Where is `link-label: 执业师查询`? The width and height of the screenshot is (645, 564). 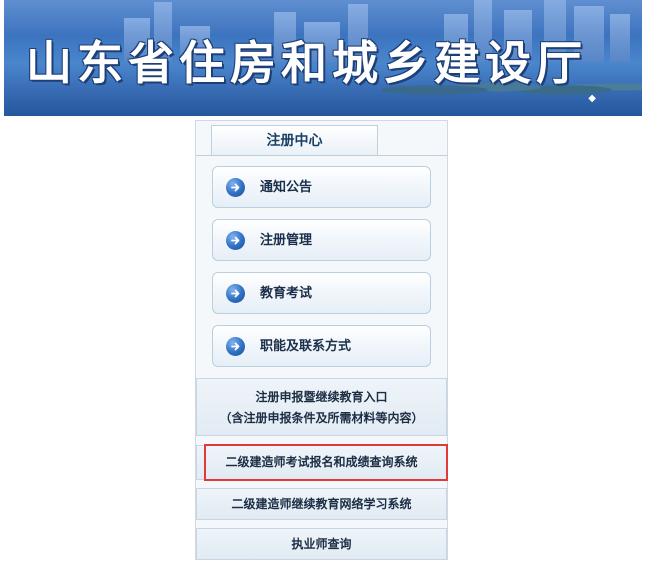 link-label: 执业师查询 is located at coordinates (321, 544).